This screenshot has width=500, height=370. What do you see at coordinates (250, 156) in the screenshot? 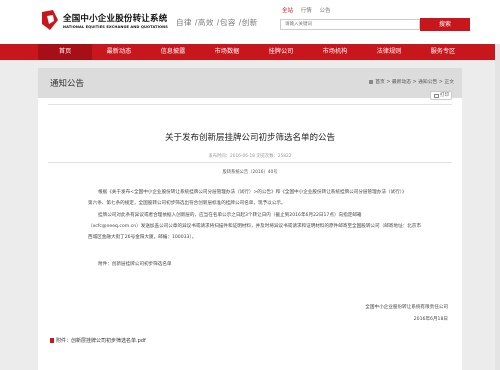
I see `article-meta: 发布时间：2016-06-18 浏览次数：25822` at bounding box center [250, 156].